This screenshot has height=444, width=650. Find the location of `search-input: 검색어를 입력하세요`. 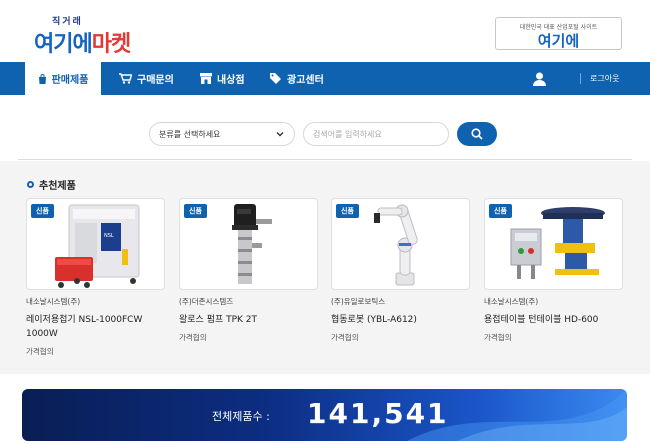

search-input: 검색어를 입력하세요 is located at coordinates (376, 134).